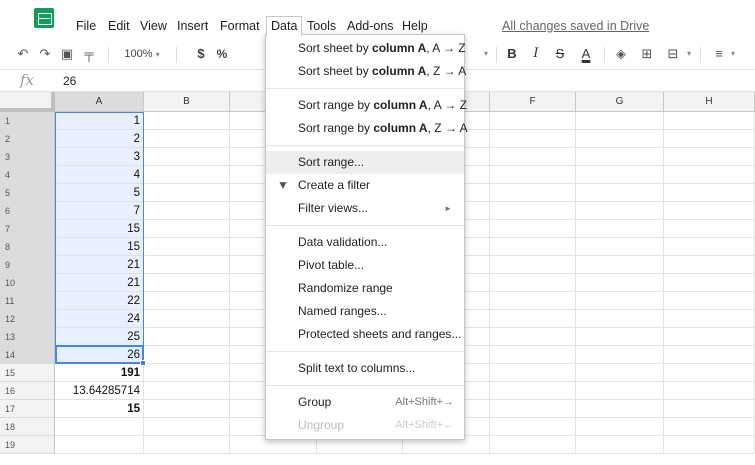  Describe the element at coordinates (533, 229) in the screenshot. I see `cell-f7` at that location.